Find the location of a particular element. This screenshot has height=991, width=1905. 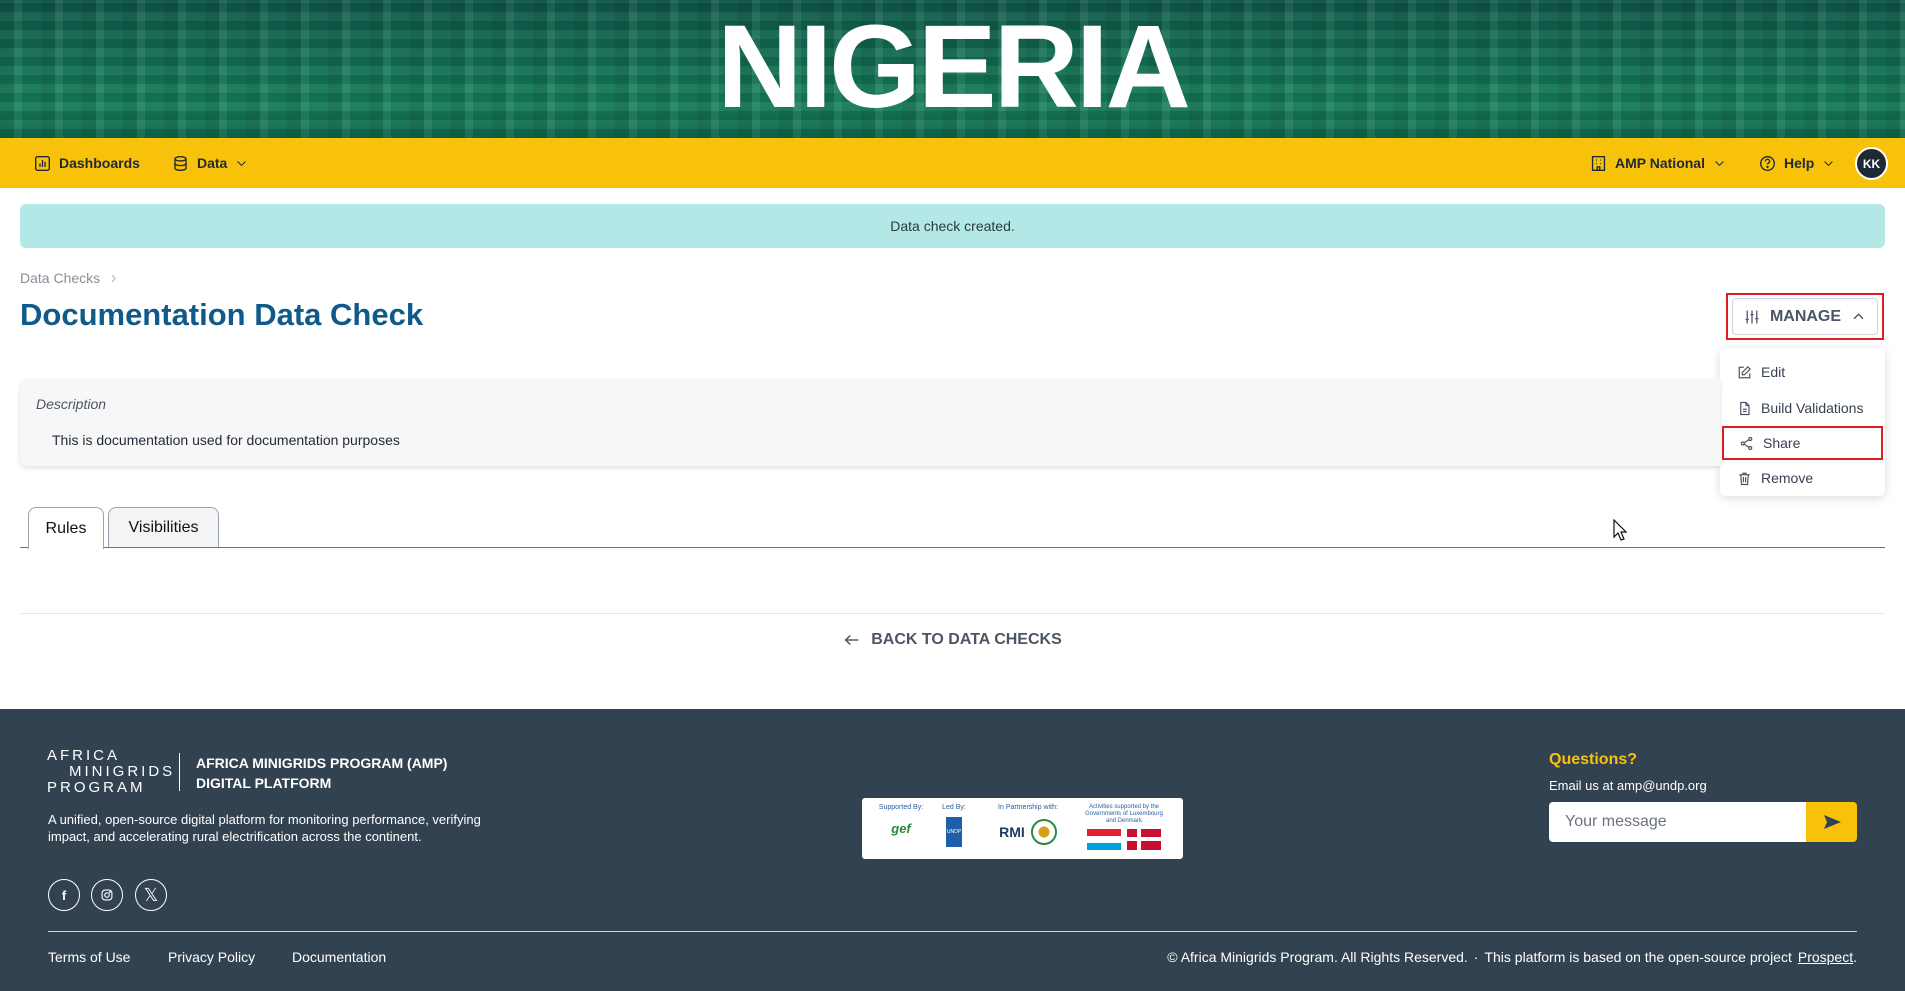

nav-organization: AMP National is located at coordinates (1658, 163).